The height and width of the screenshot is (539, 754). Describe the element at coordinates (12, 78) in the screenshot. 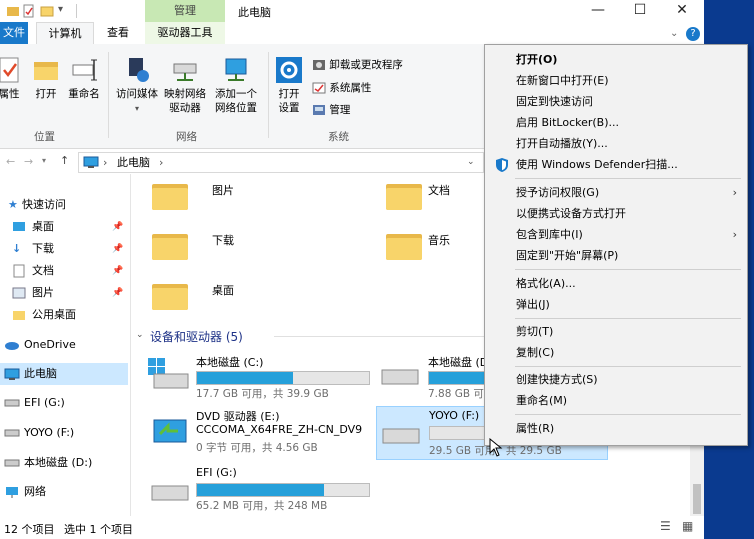

I see `properties-ribbon-button: 属性` at that location.